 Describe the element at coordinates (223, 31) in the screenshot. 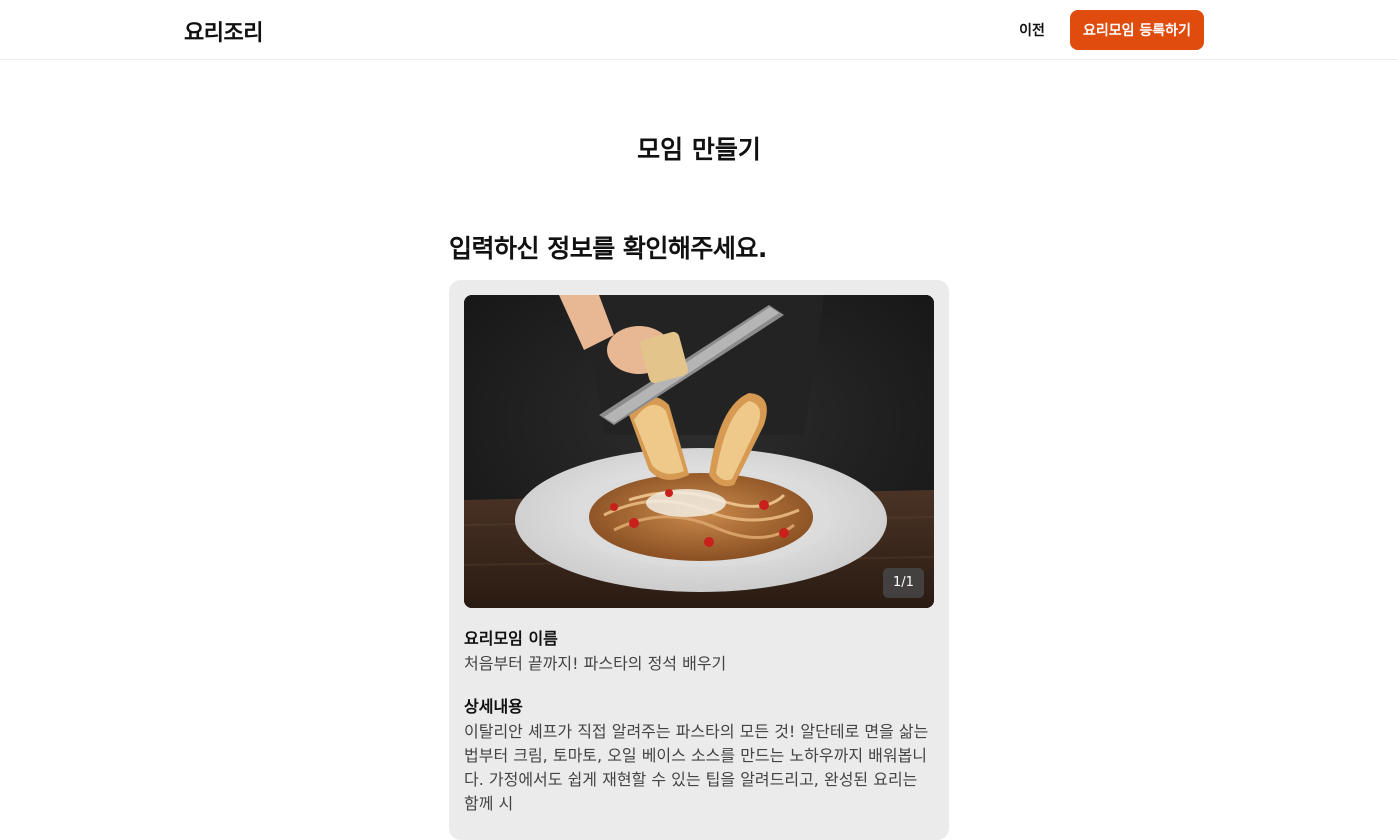

I see `app-logo: 요리조리` at that location.